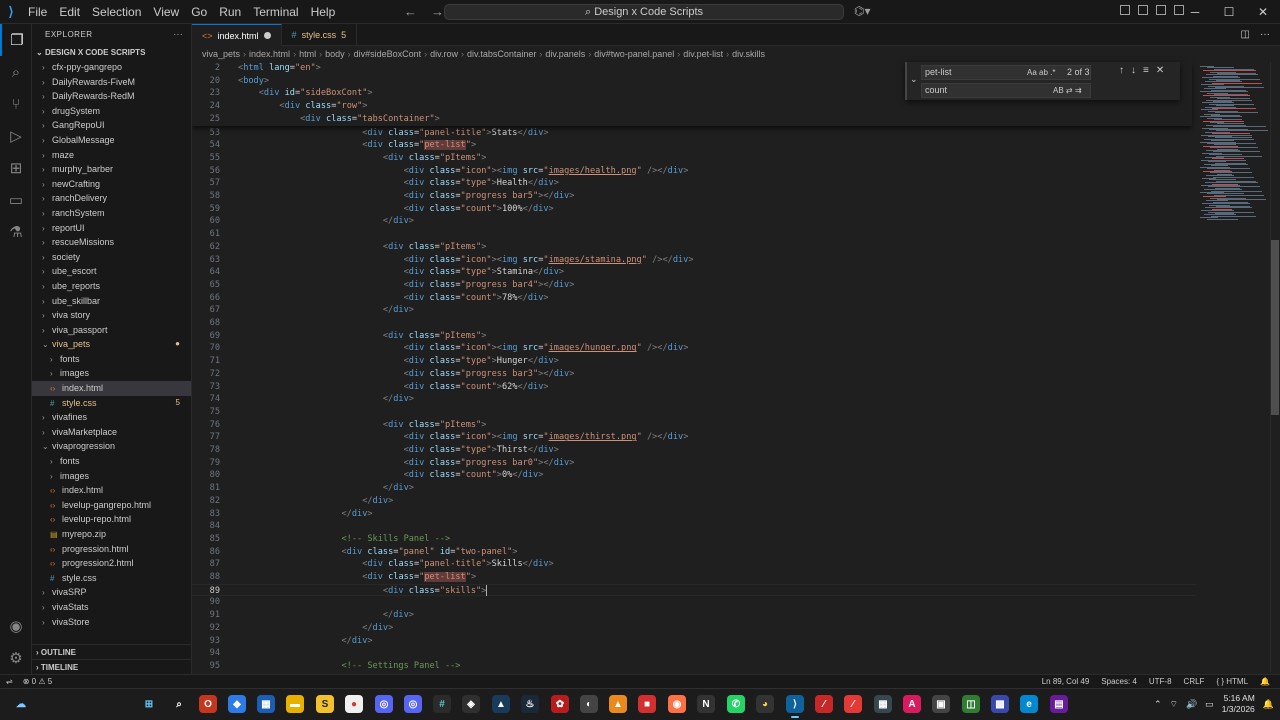 The width and height of the screenshot is (1280, 720). Describe the element at coordinates (16, 104) in the screenshot. I see `source-control-icon: ⑂` at that location.